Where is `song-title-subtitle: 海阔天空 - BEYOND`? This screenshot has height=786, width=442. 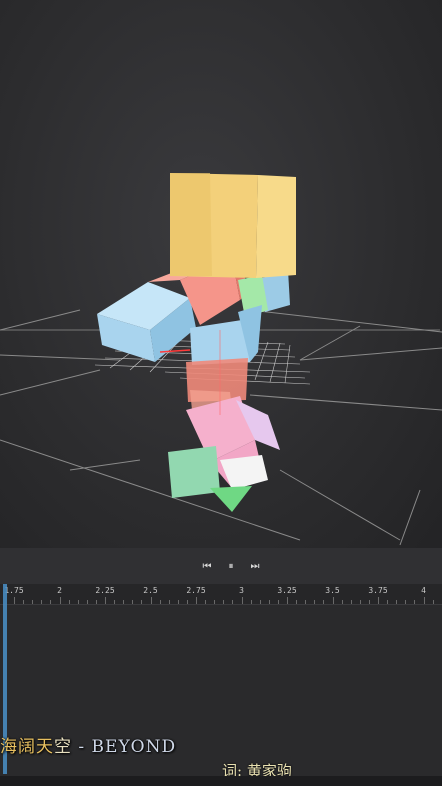 song-title-subtitle: 海阔天空 - BEYOND is located at coordinates (88, 744).